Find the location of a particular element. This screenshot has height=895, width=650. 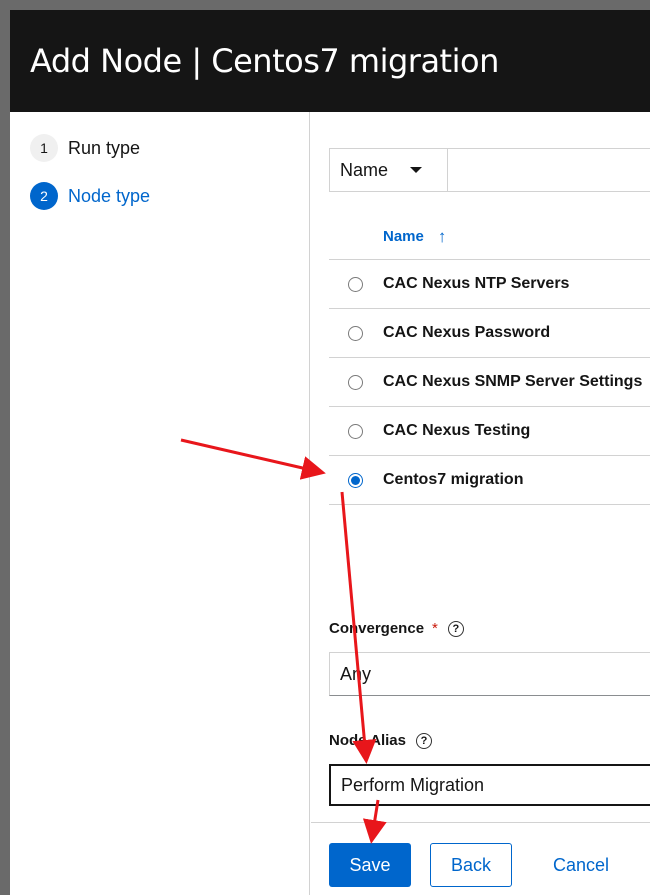

step-number: 2 is located at coordinates (44, 196).